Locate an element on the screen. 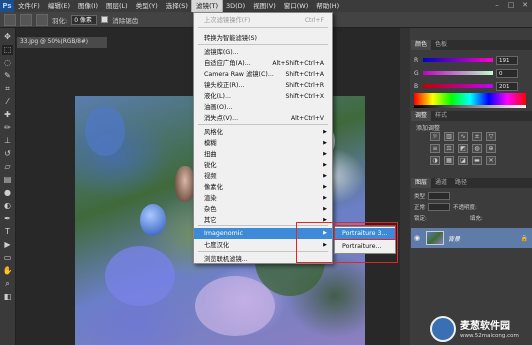 This screenshot has width=532, height=345. menu-item: 3D(D) is located at coordinates (235, 6).